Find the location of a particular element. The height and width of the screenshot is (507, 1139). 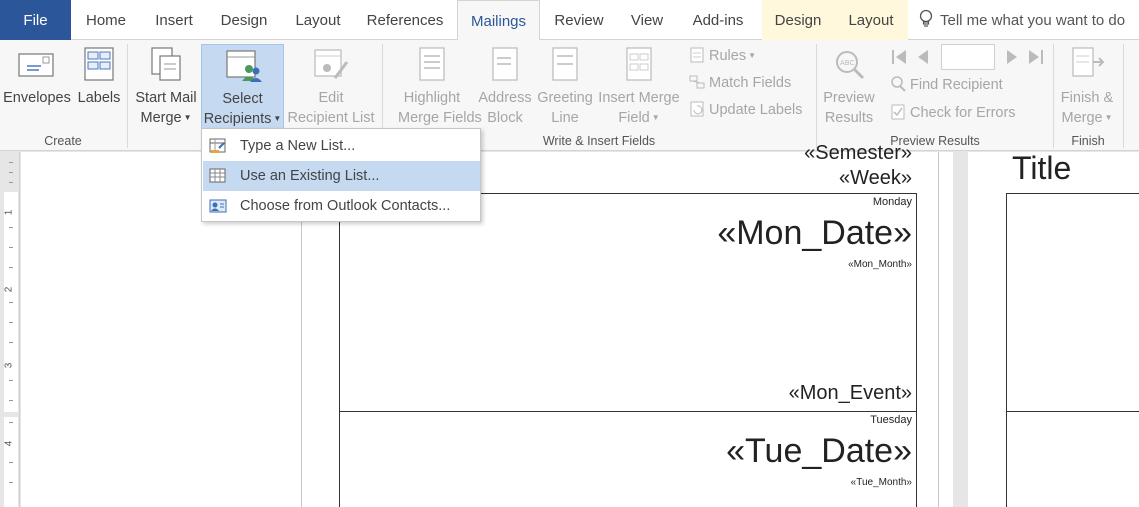

recipients-icon is located at coordinates (243, 66).